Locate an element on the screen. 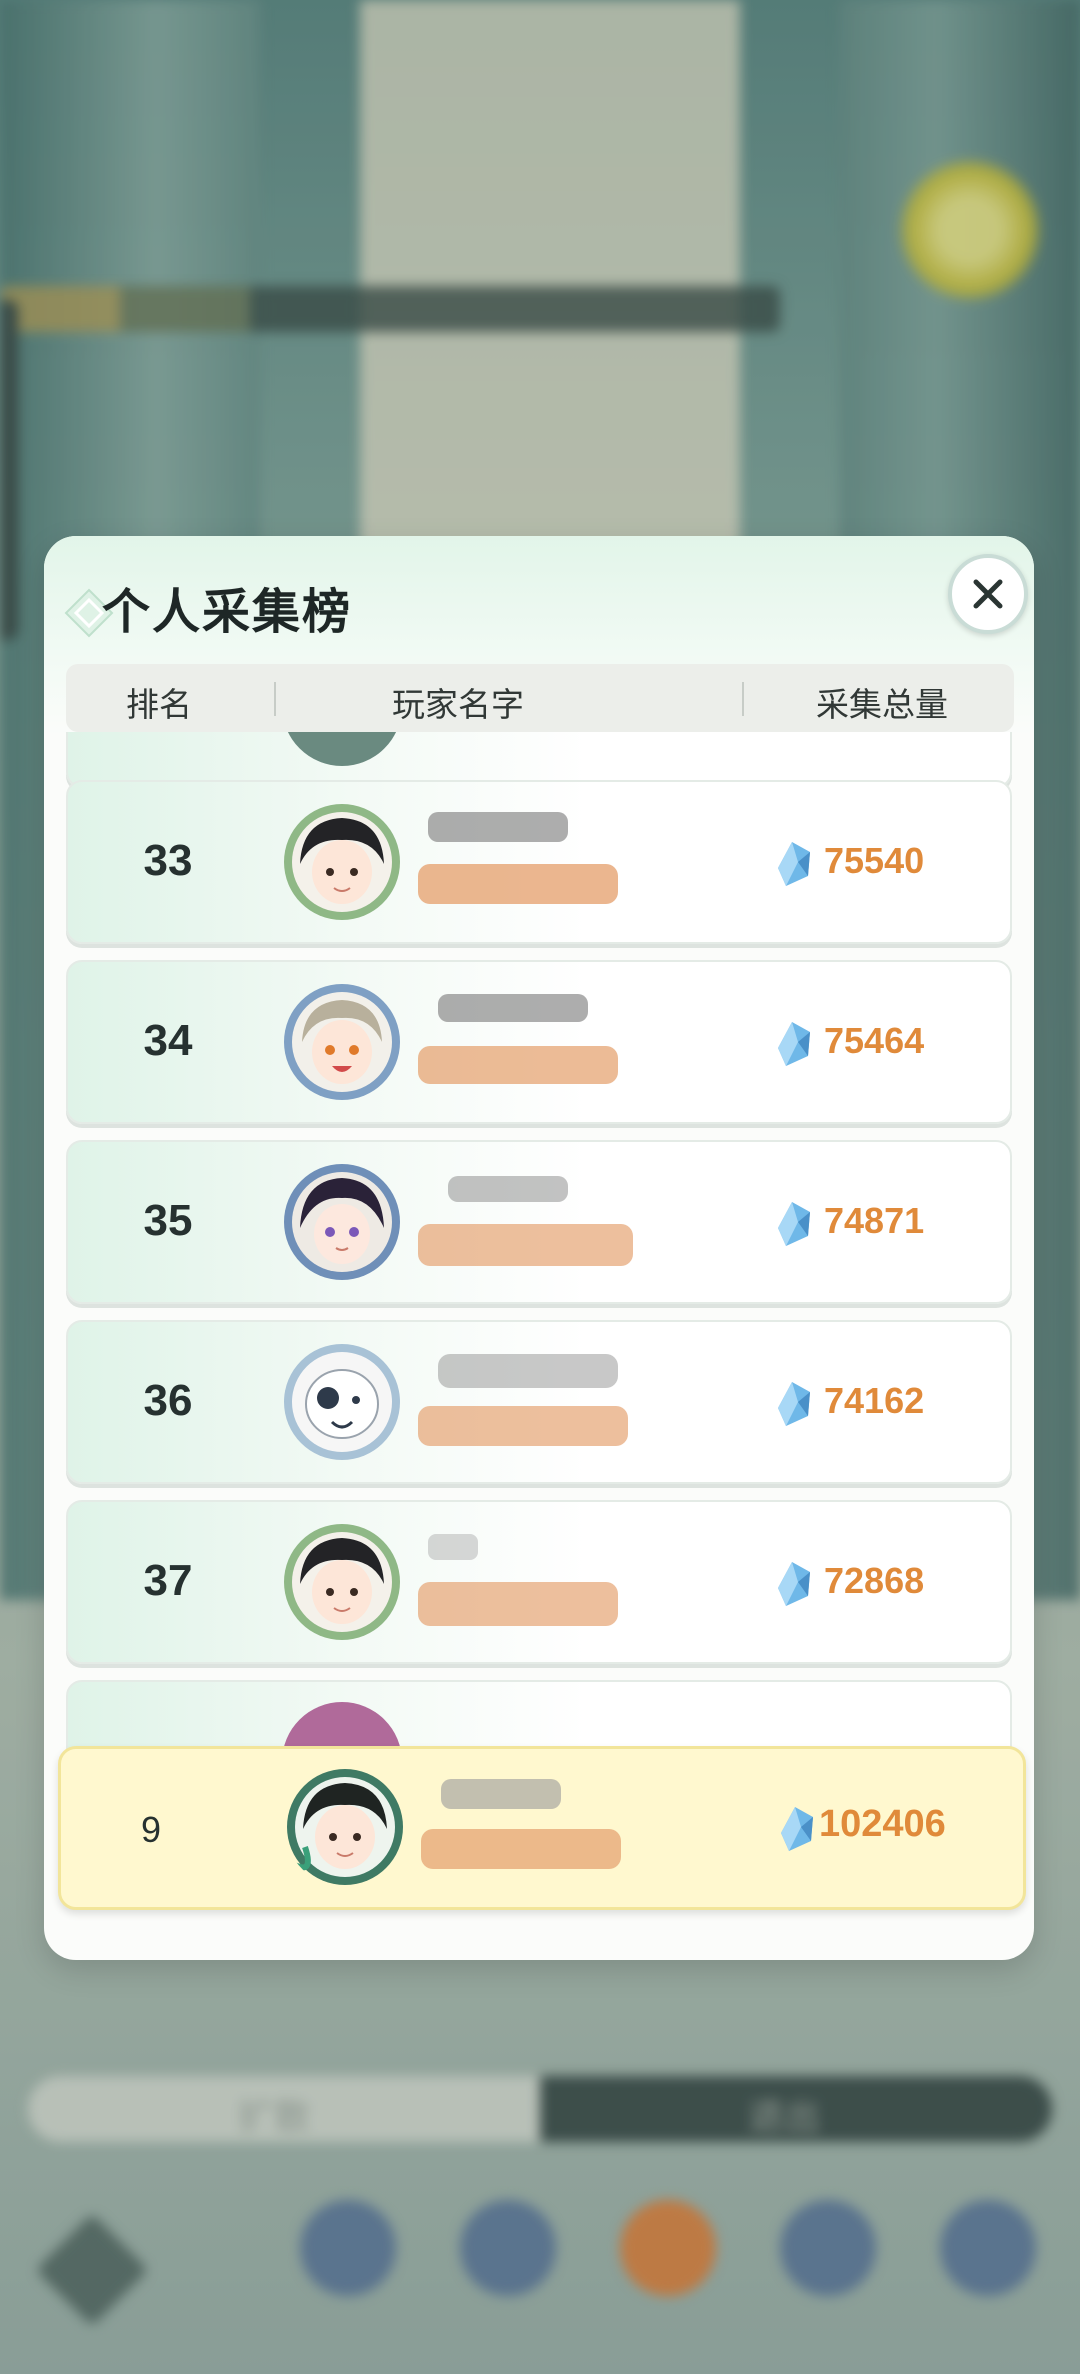  table-row: 35 74871 is located at coordinates (539, 1222).